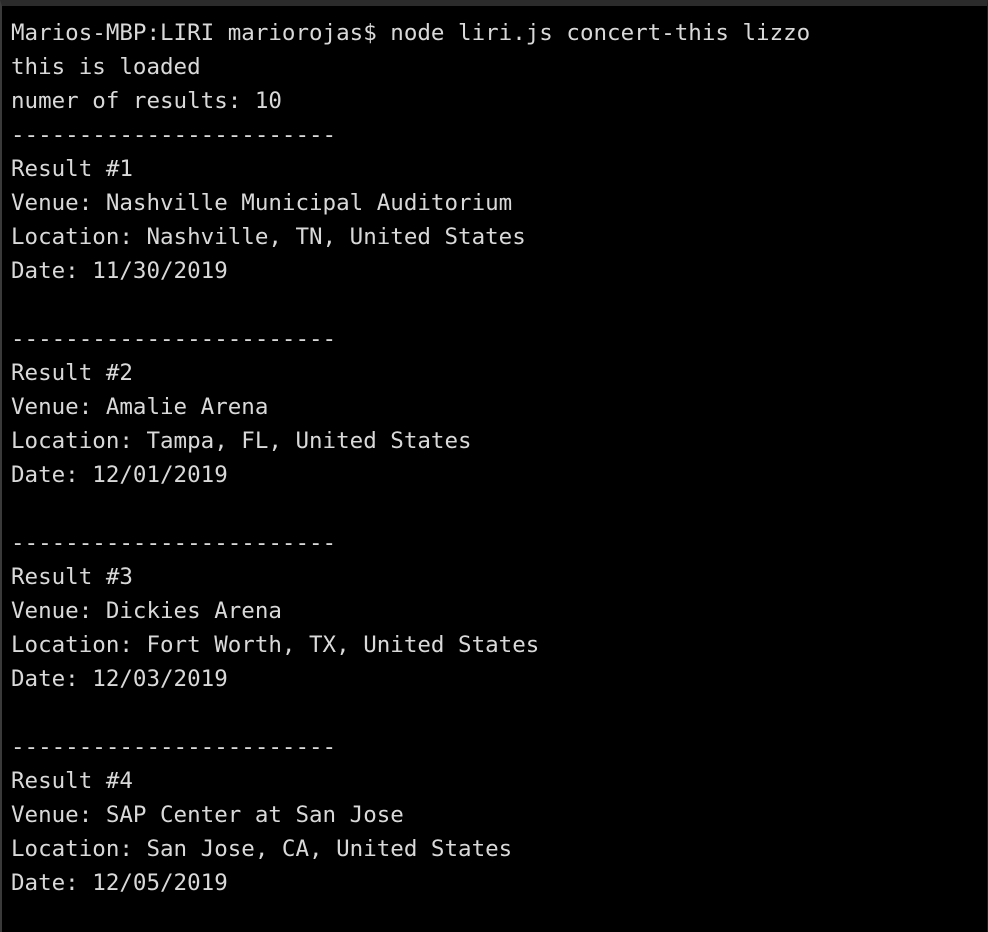  Describe the element at coordinates (262, 203) in the screenshot. I see `result-venue: Venue: Nashville Municipal Auditorium` at that location.